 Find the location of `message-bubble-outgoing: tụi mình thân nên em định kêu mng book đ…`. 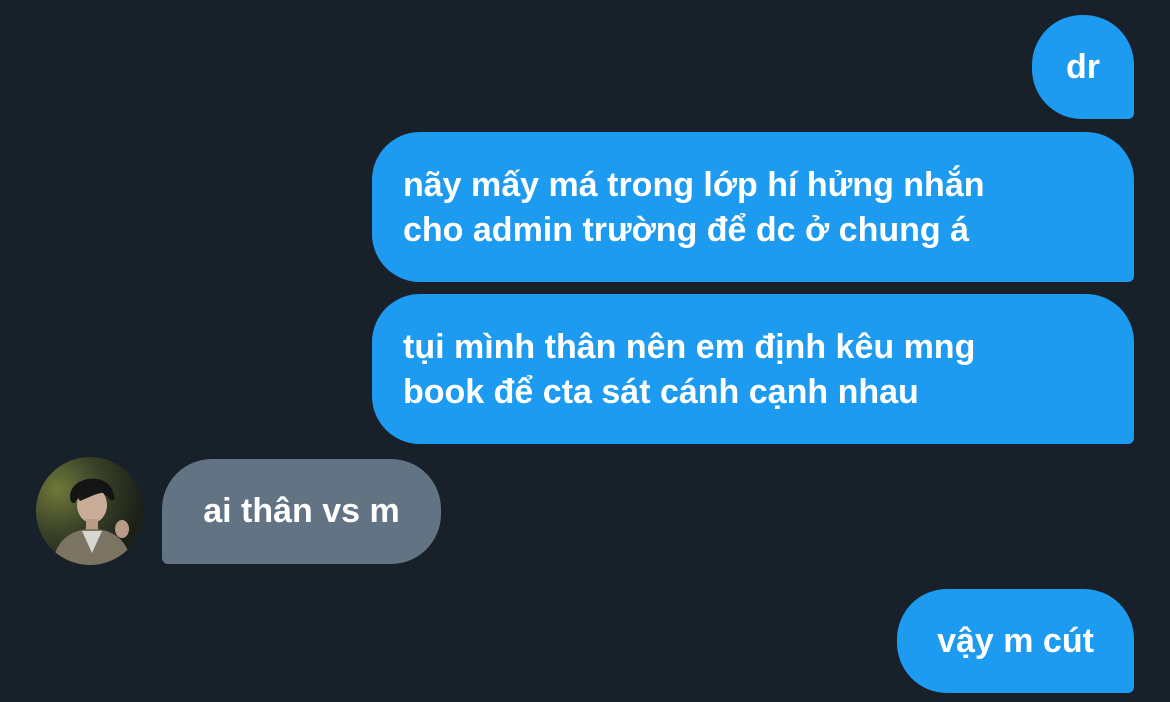

message-bubble-outgoing: tụi mình thân nên em định kêu mng book đ… is located at coordinates (753, 369).